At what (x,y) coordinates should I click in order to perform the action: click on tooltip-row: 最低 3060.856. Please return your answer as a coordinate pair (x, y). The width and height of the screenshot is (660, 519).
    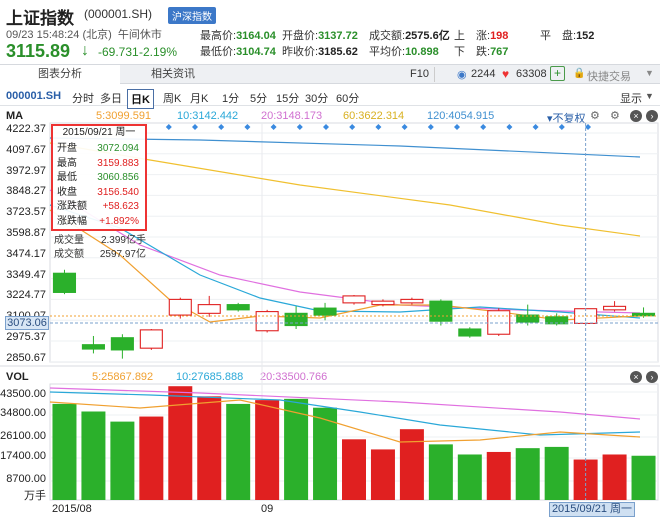
    Looking at the image, I should click on (99, 178).